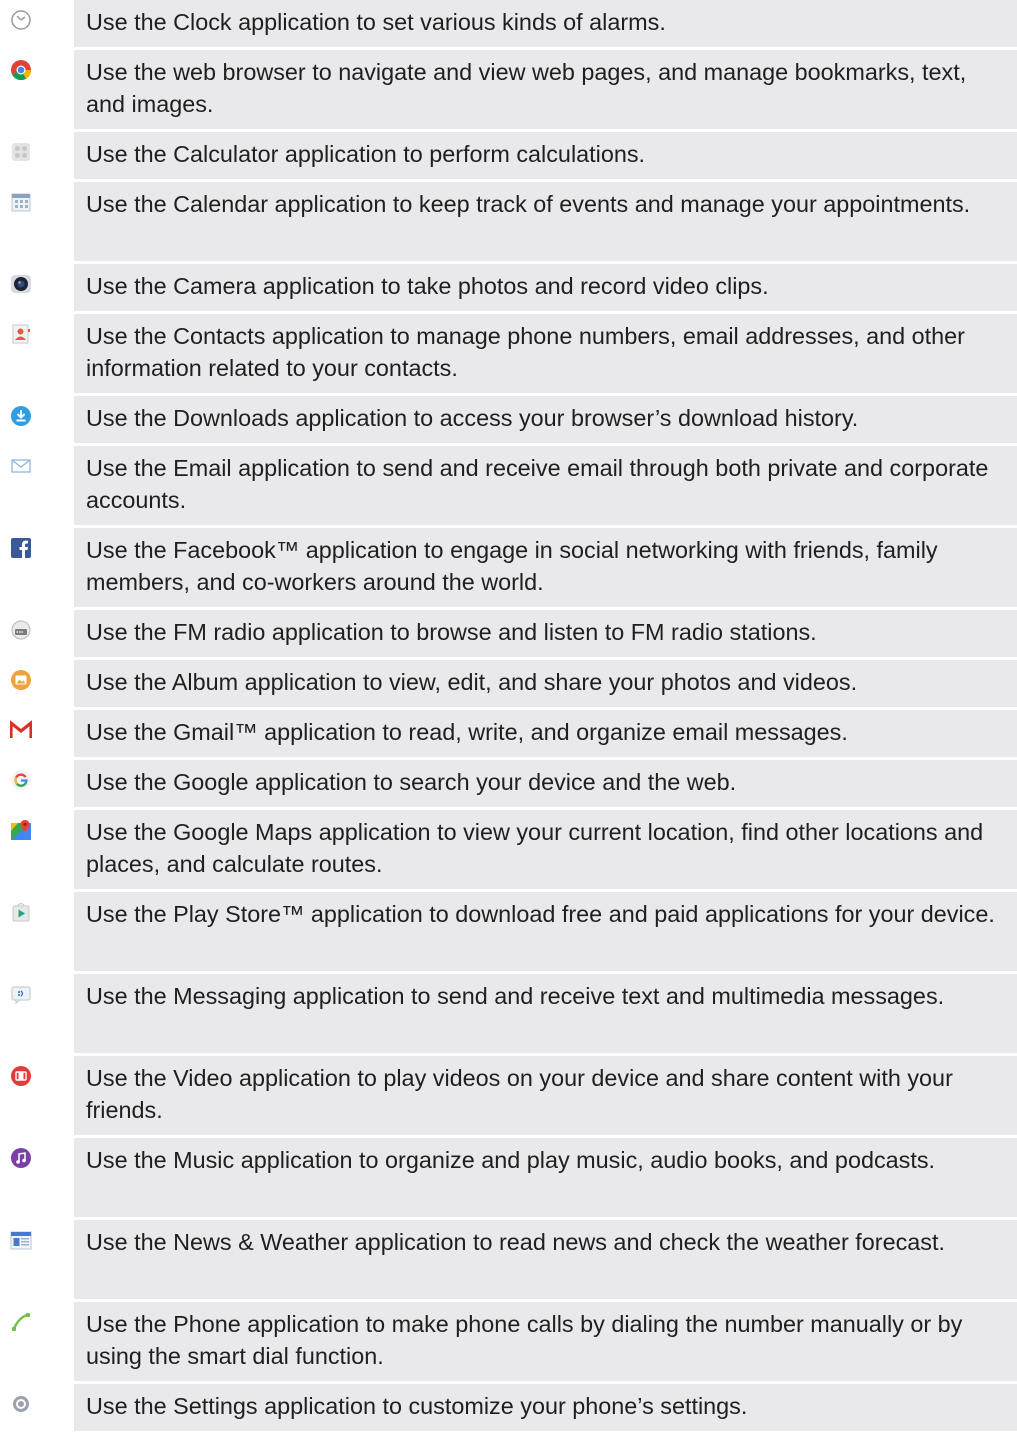 The height and width of the screenshot is (1434, 1017). Describe the element at coordinates (21, 152) in the screenshot. I see `calculator-icon` at that location.